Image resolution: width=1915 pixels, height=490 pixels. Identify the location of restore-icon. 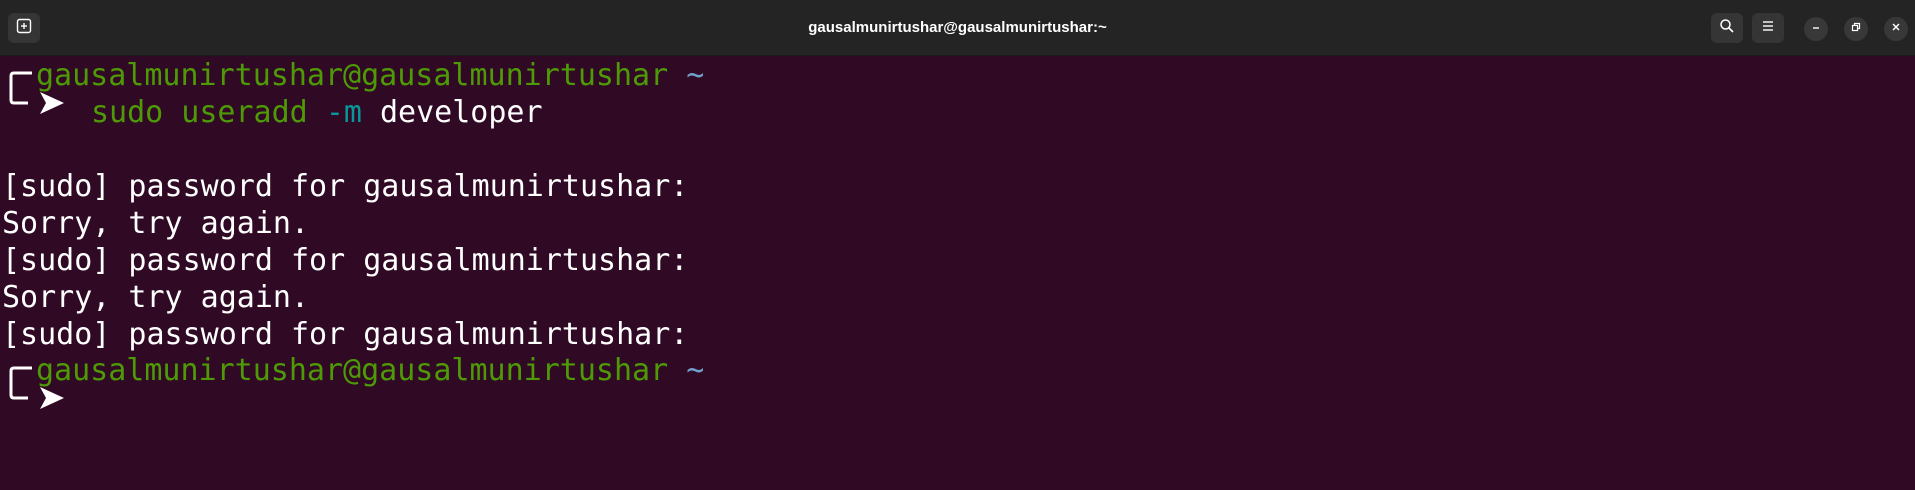
(1856, 29).